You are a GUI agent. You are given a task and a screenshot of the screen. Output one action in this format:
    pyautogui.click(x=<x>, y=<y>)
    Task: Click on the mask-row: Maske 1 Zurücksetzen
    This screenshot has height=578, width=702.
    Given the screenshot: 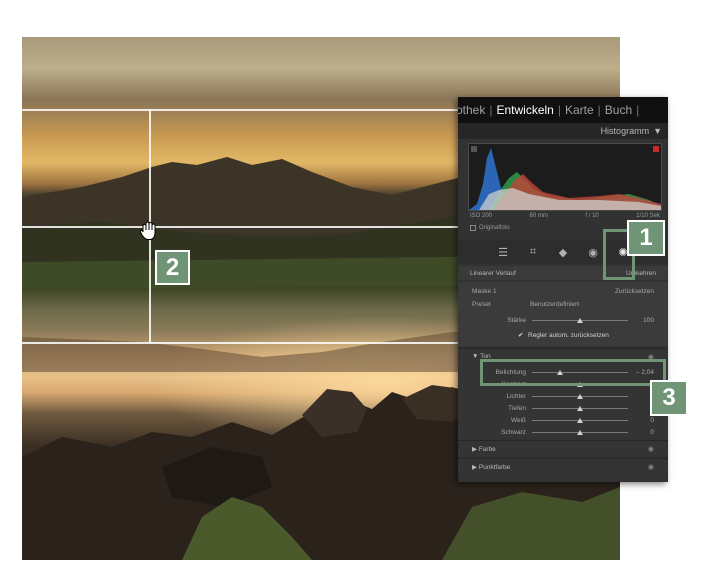 What is the action you would take?
    pyautogui.click(x=563, y=291)
    